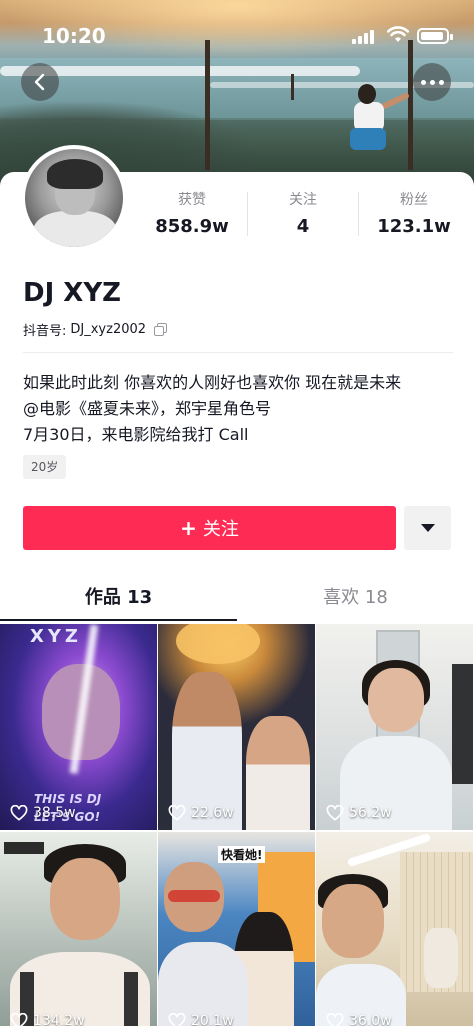 The width and height of the screenshot is (474, 1026). I want to click on plus-icon: +, so click(188, 528).